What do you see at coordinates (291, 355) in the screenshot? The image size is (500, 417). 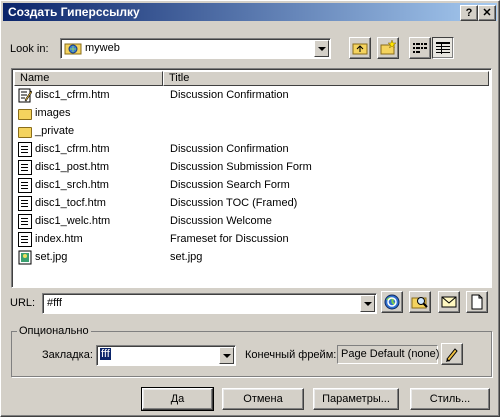 I see `target-frame-label: Конечный фрейм:` at bounding box center [291, 355].